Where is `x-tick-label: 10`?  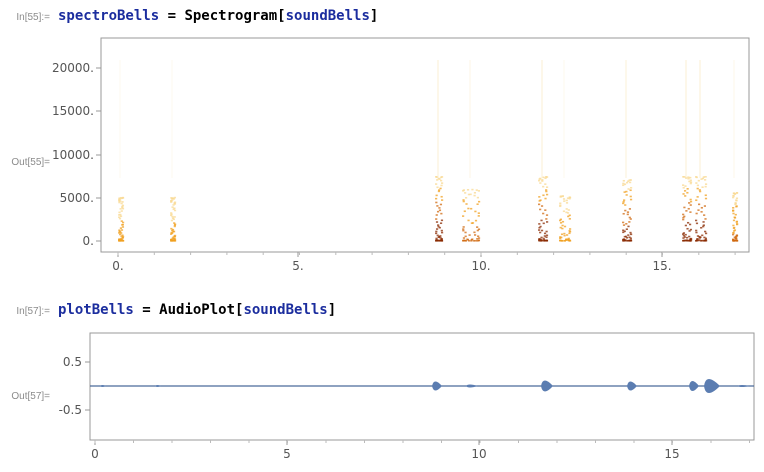
x-tick-label: 10 is located at coordinates (478, 454).